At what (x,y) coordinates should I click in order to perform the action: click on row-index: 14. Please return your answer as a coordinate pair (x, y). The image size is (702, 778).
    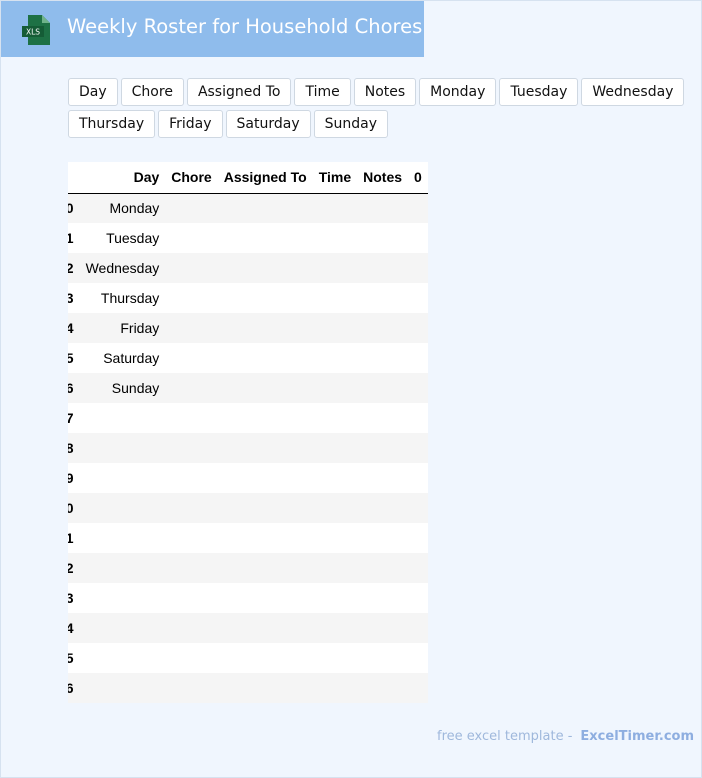
    Looking at the image, I should click on (71, 628).